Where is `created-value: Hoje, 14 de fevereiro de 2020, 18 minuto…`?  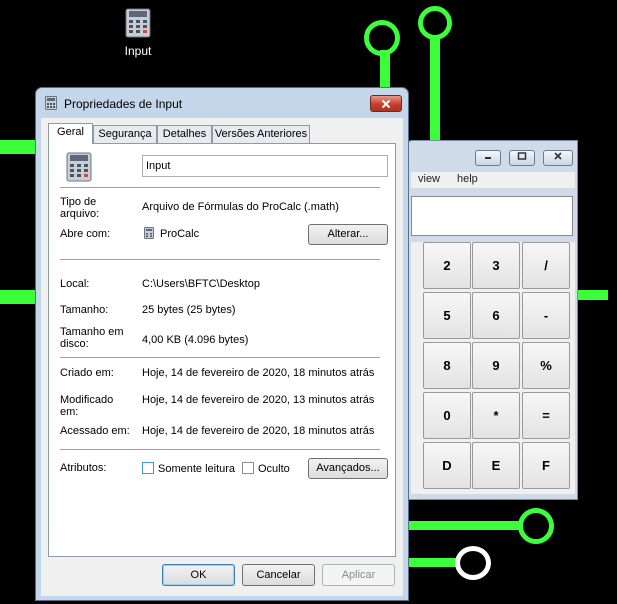
created-value: Hoje, 14 de fevereiro de 2020, 18 minuto… is located at coordinates (258, 373).